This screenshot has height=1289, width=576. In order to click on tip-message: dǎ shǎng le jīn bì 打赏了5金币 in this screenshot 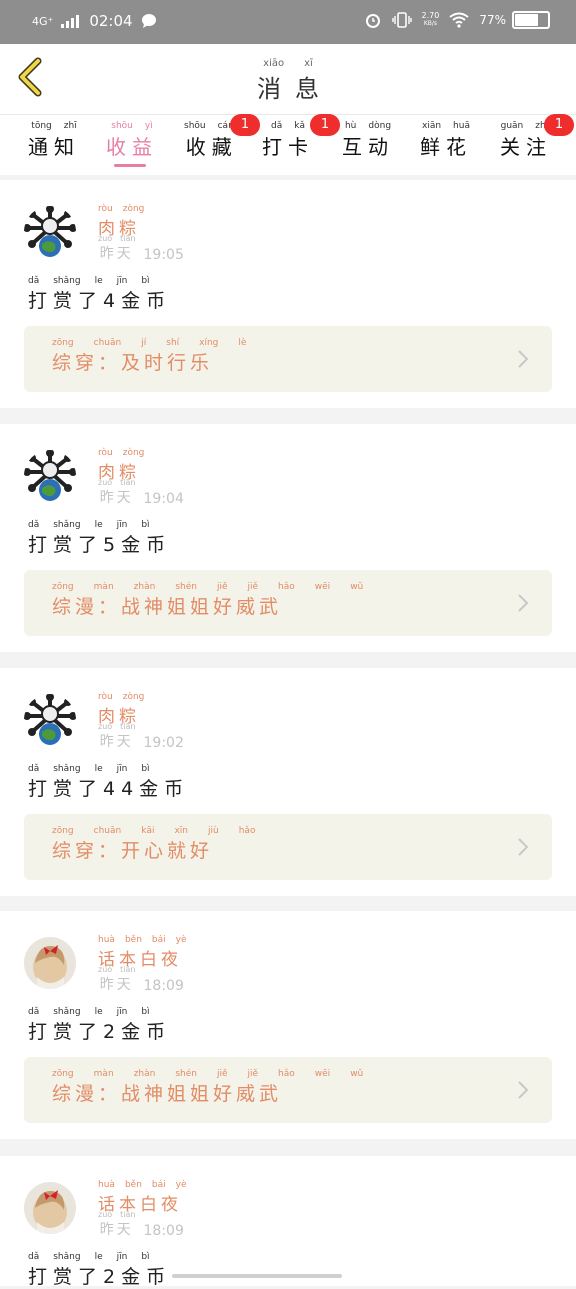, I will do `click(99, 538)`.